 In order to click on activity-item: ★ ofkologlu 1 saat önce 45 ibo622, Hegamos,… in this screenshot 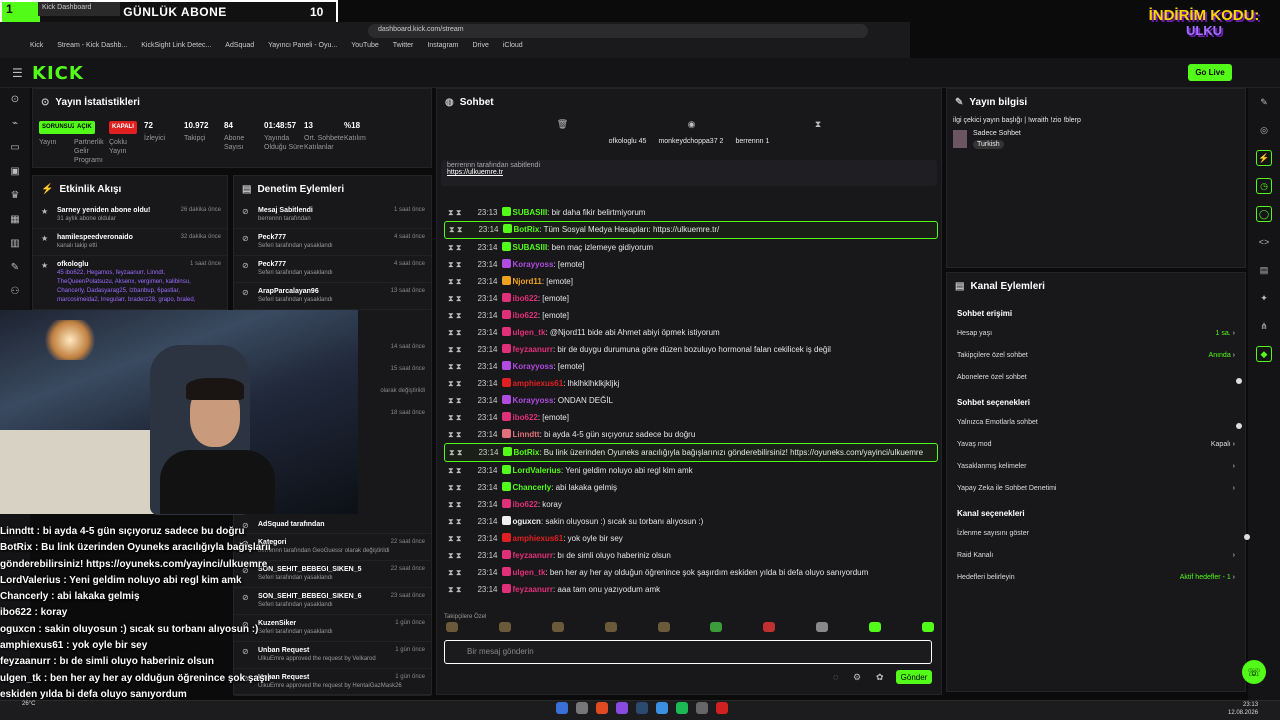, I will do `click(130, 283)`.